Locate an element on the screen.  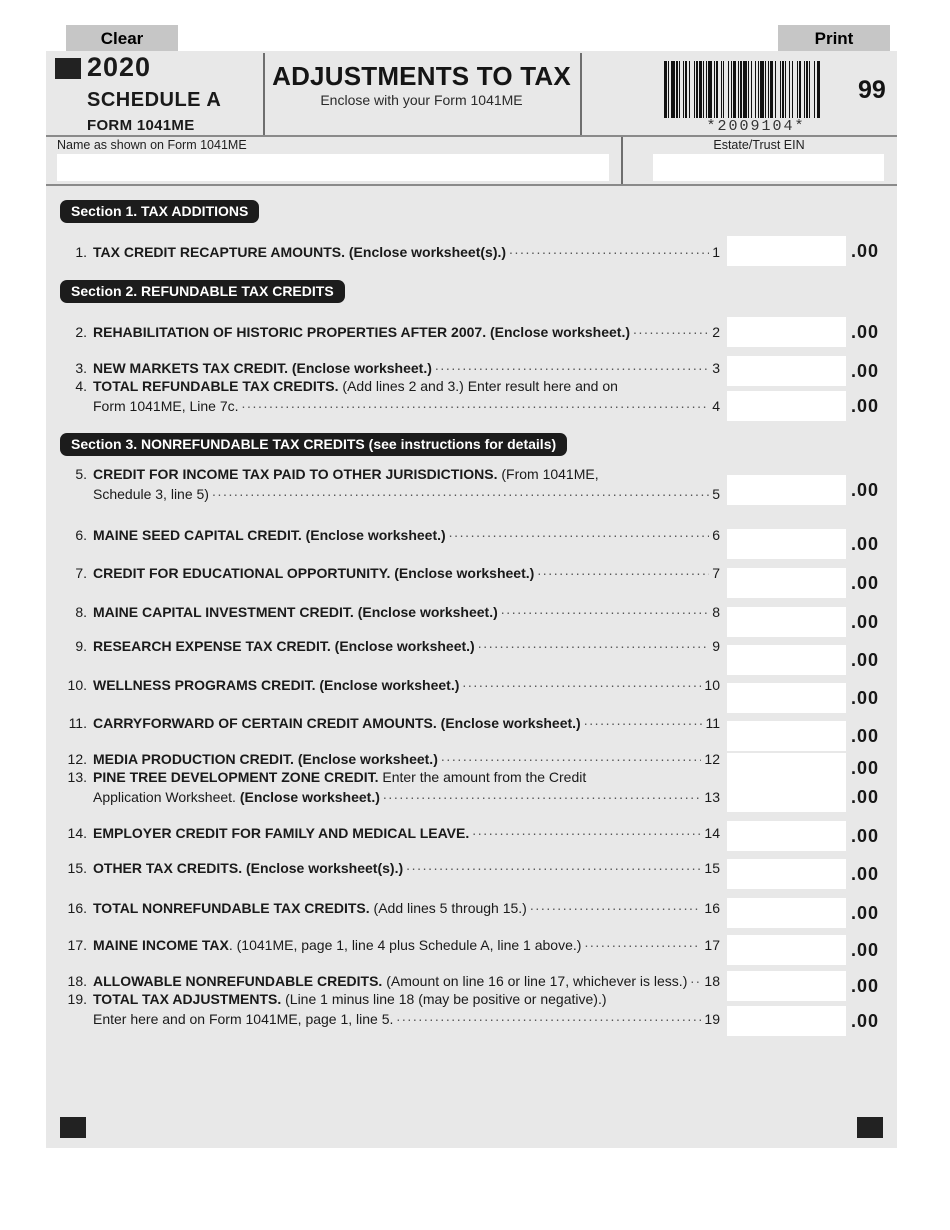
line-reference-number: 17 is located at coordinates (712, 945).